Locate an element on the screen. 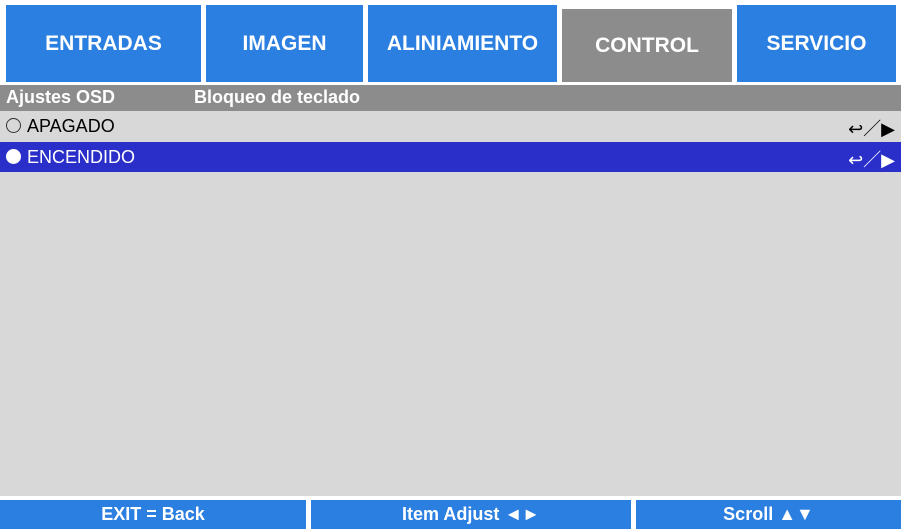 The height and width of the screenshot is (529, 901). footer-bar: EXIT = Back Item Adjust ◄► Scroll ▲▼ is located at coordinates (450, 514).